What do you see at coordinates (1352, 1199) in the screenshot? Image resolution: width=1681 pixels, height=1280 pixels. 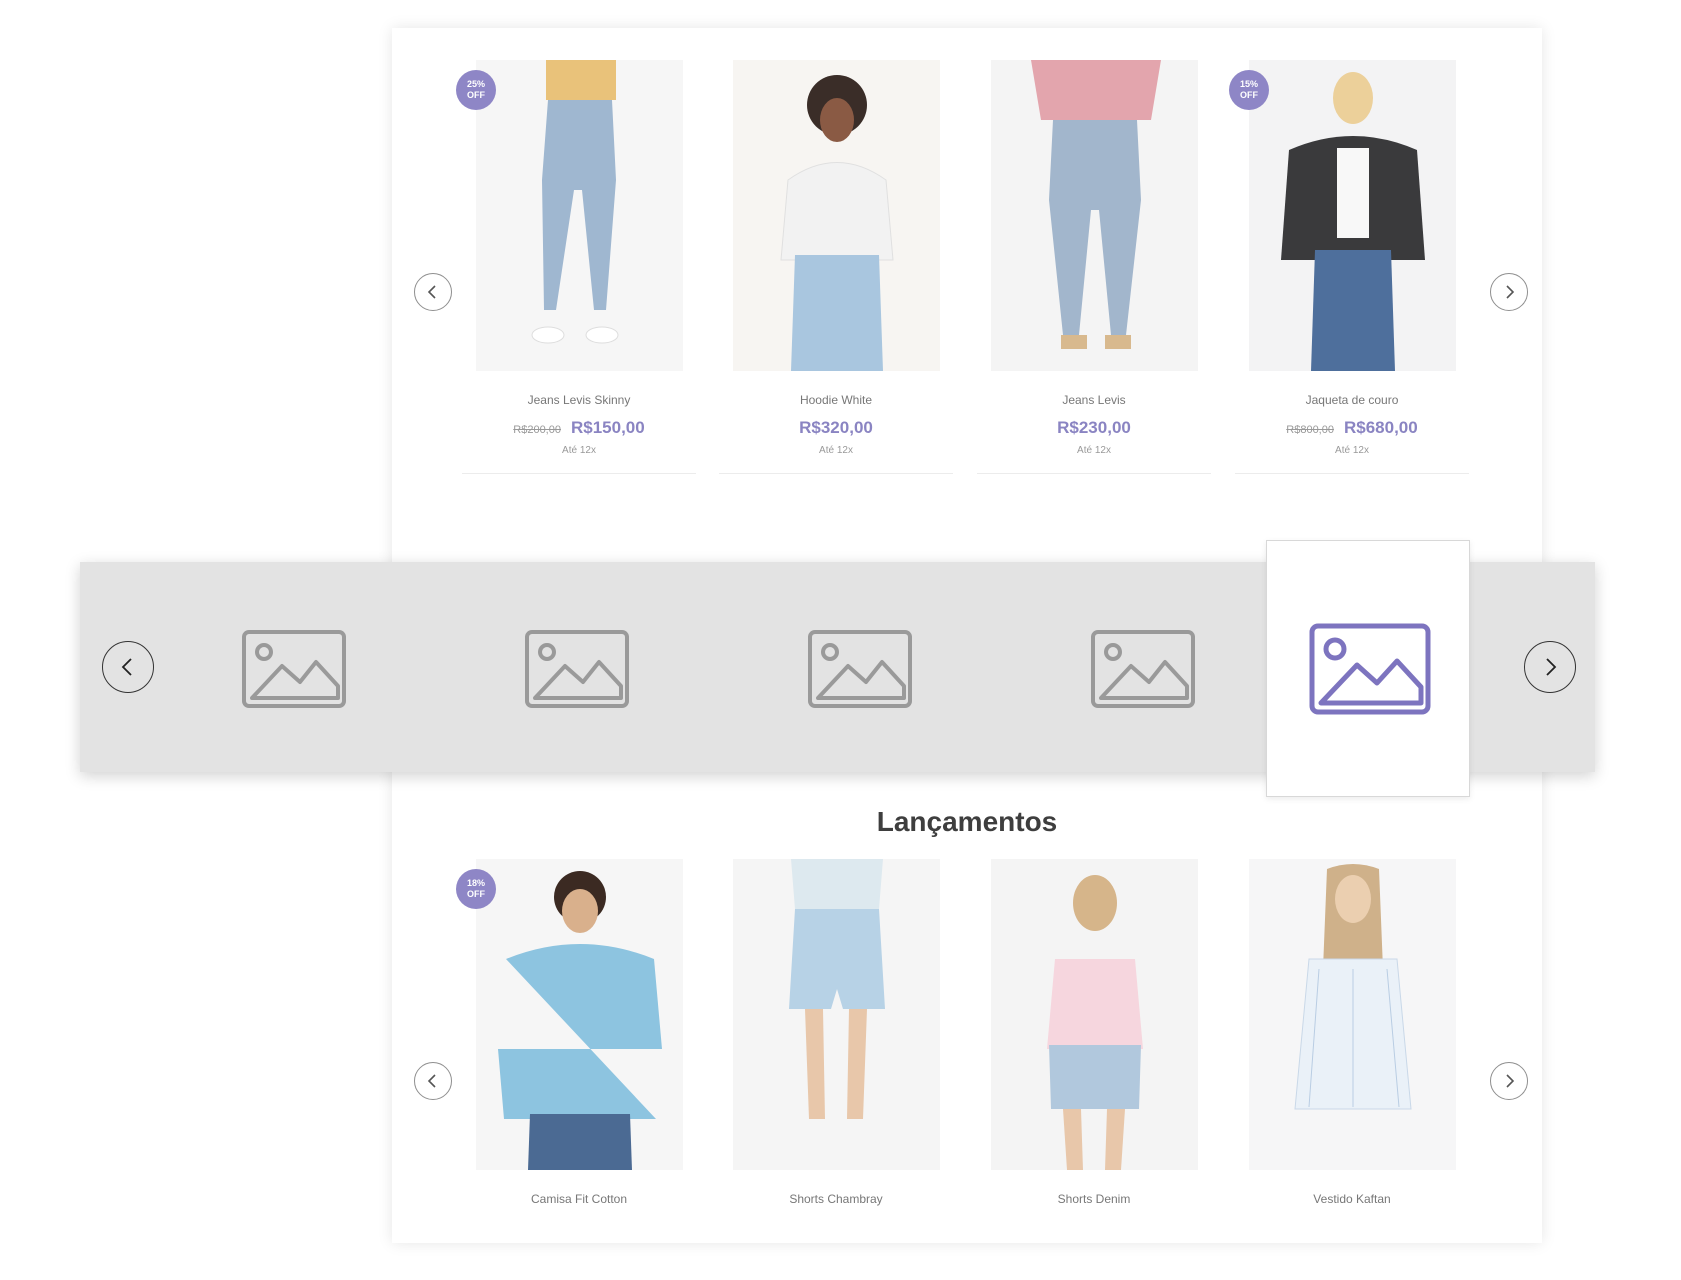 I see `product-name: Vestido Kaftan` at bounding box center [1352, 1199].